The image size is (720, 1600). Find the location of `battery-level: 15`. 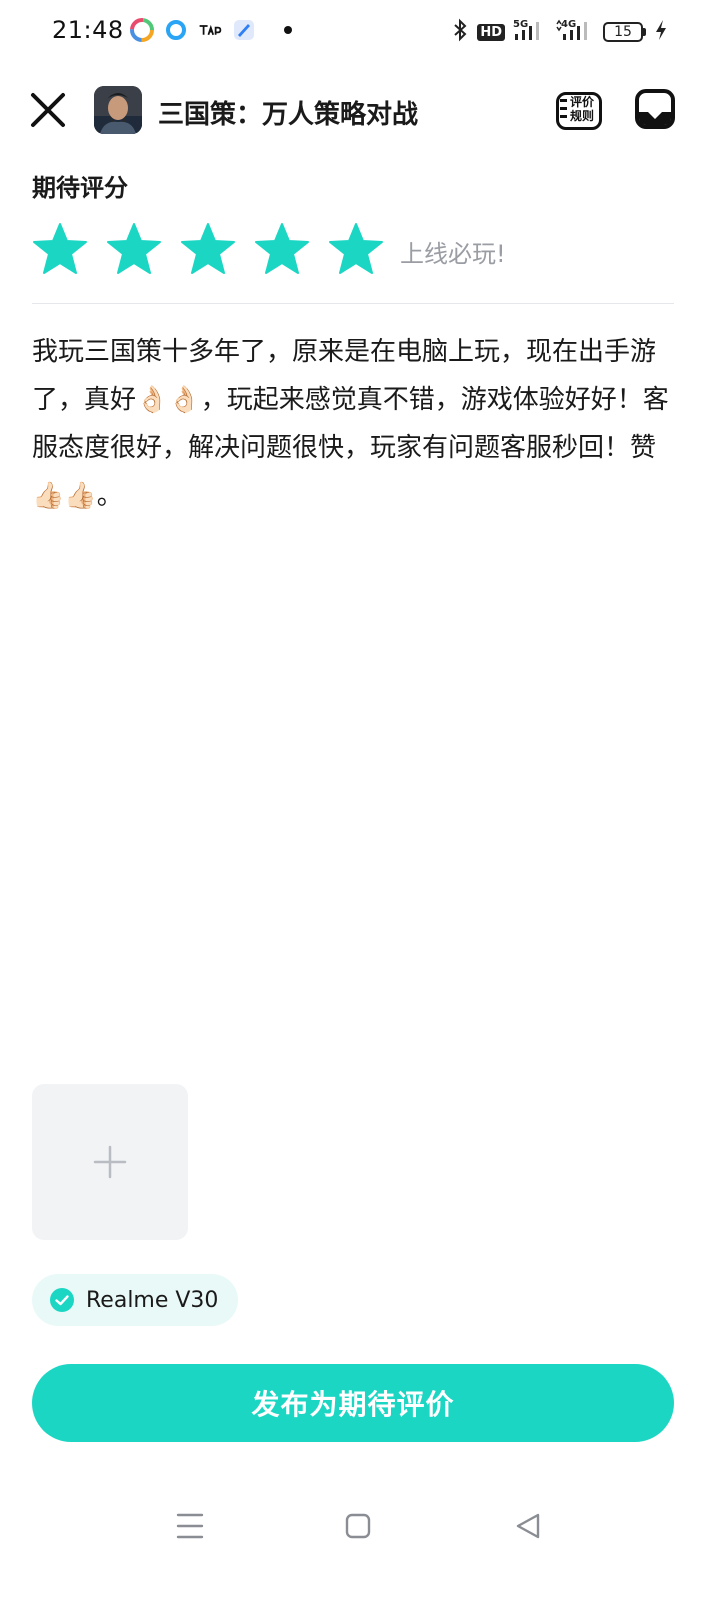

battery-level: 15 is located at coordinates (623, 32).